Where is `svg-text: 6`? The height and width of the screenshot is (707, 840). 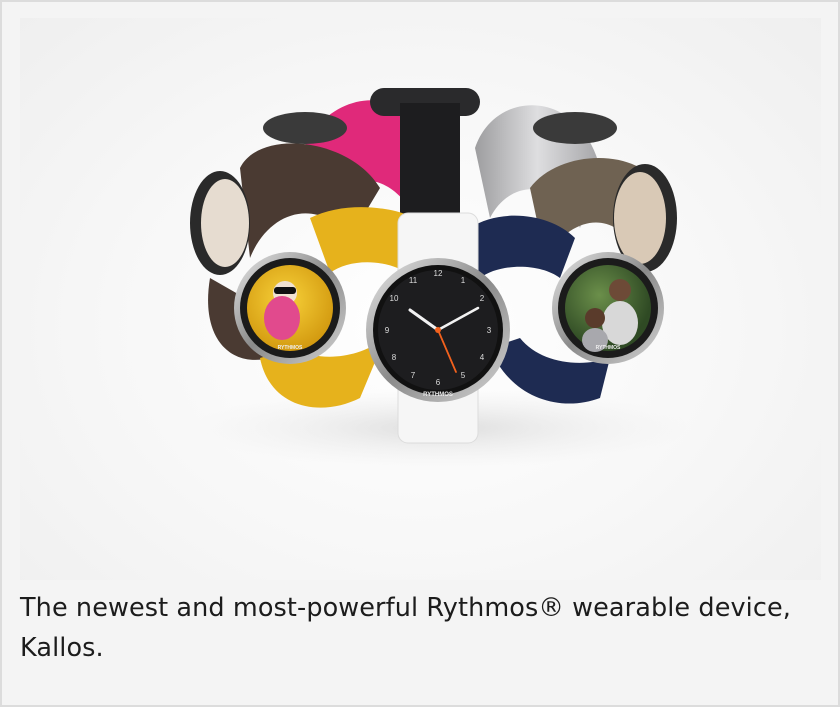 svg-text: 6 is located at coordinates (438, 382).